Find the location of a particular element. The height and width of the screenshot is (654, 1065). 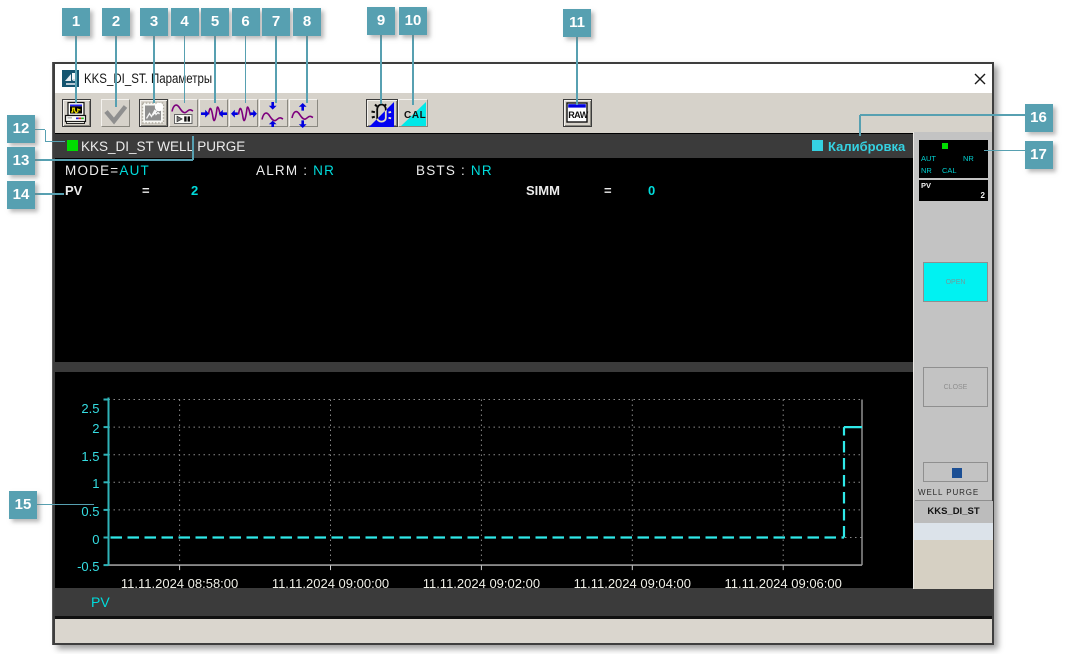

svg-text: CAL is located at coordinates (415, 115).